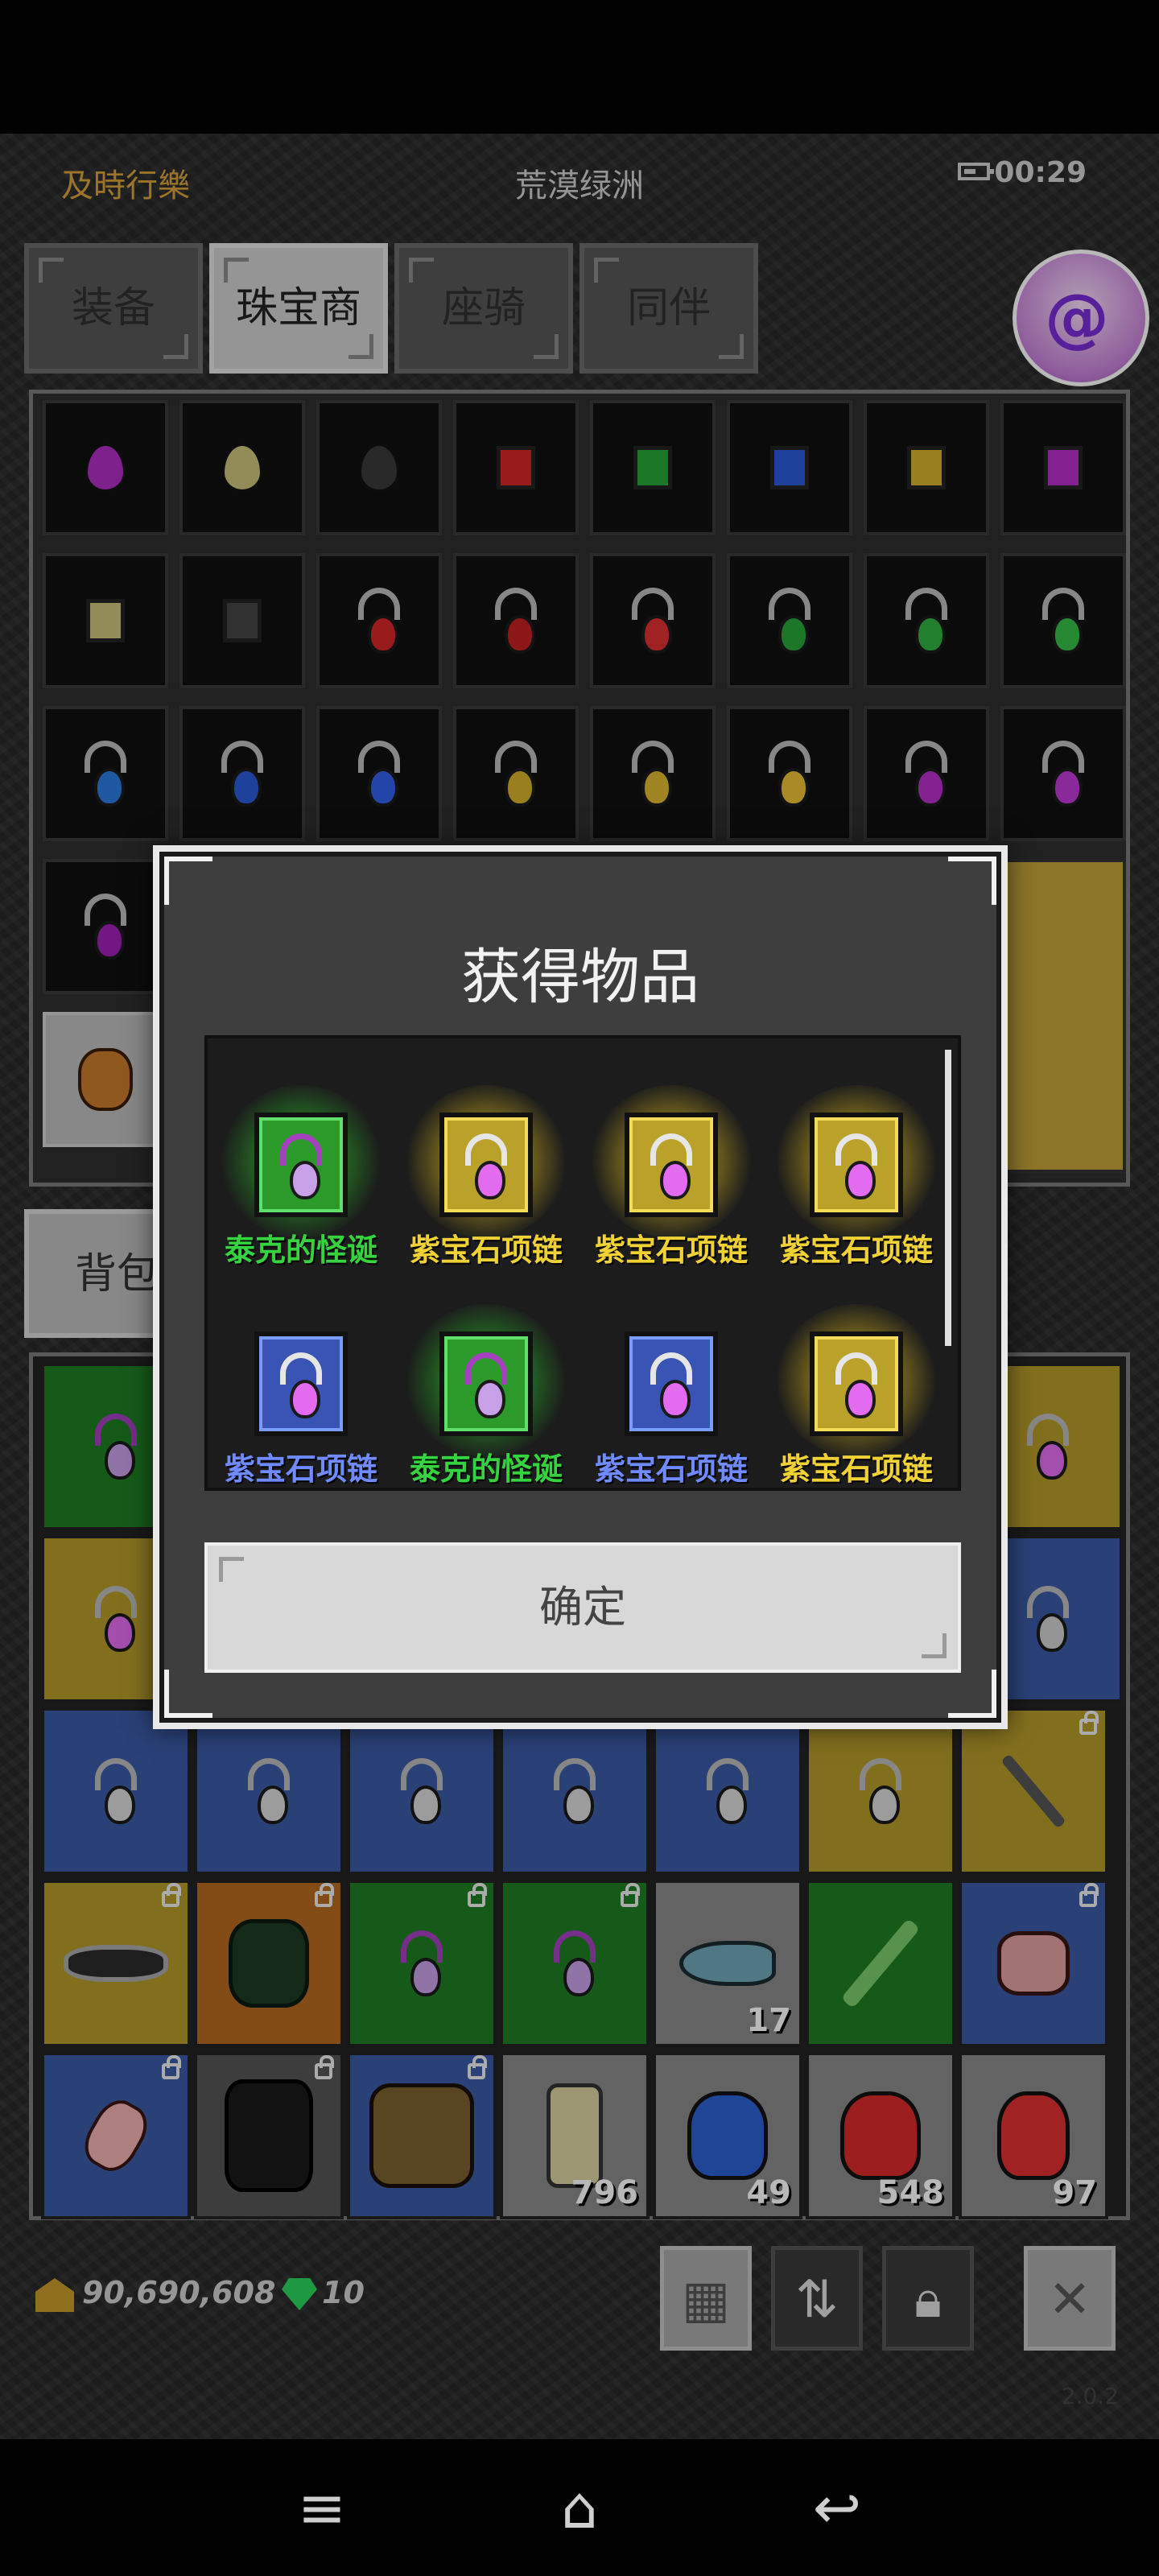 The height and width of the screenshot is (2576, 1159). What do you see at coordinates (837, 2507) in the screenshot?
I see `back-icon: ↩` at bounding box center [837, 2507].